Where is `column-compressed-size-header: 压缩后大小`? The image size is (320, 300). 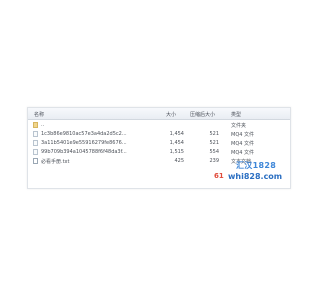
column-compressed-size-header: 压缩后大小 is located at coordinates (202, 114).